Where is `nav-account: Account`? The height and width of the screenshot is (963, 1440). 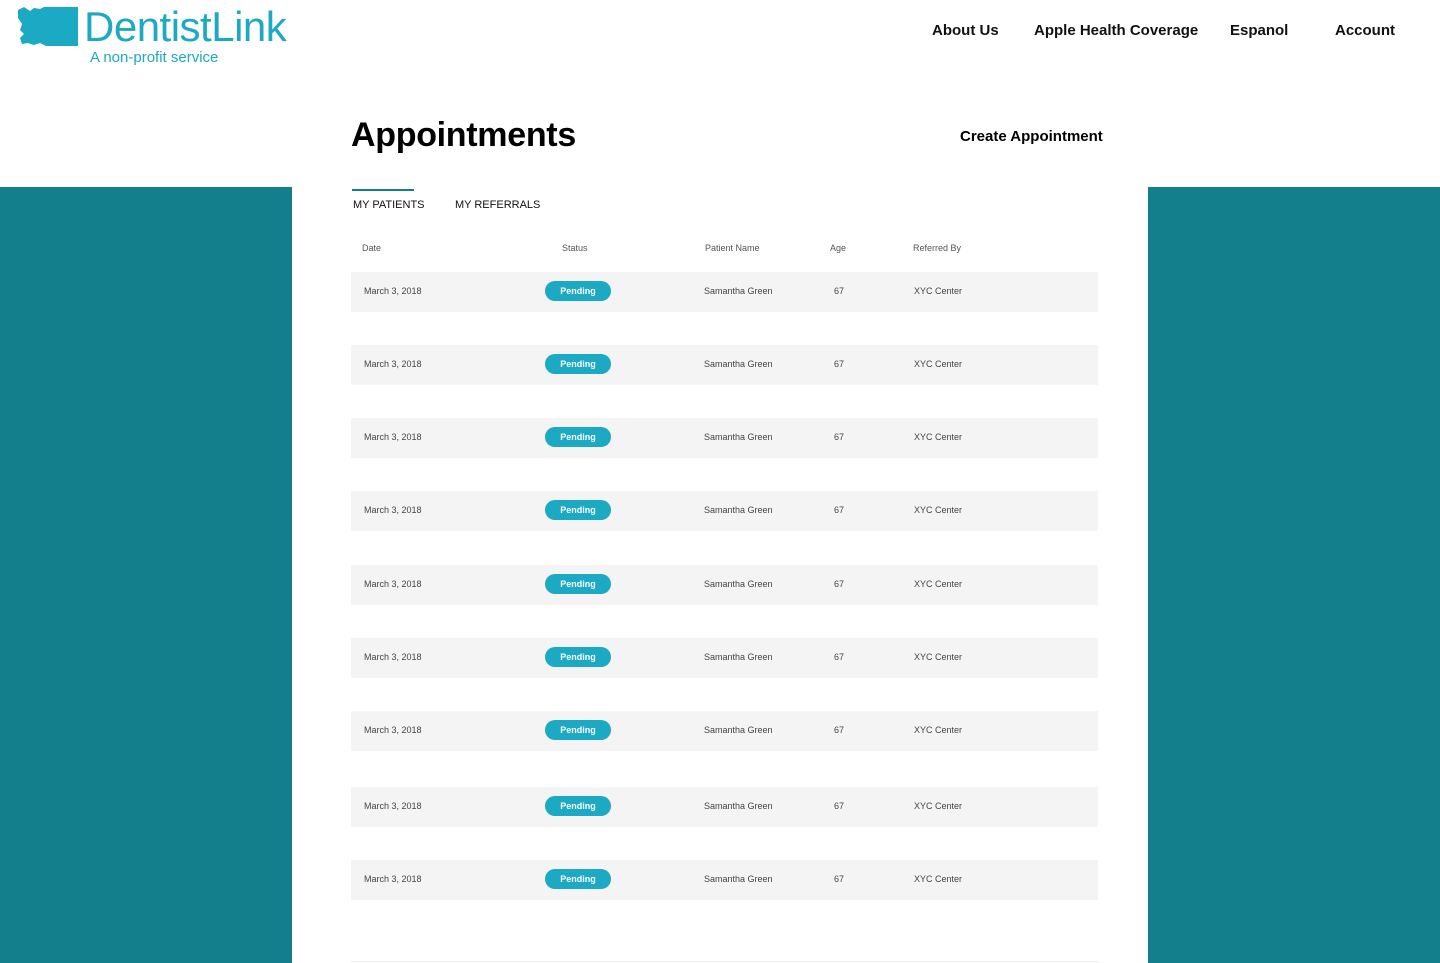
nav-account: Account is located at coordinates (1365, 30).